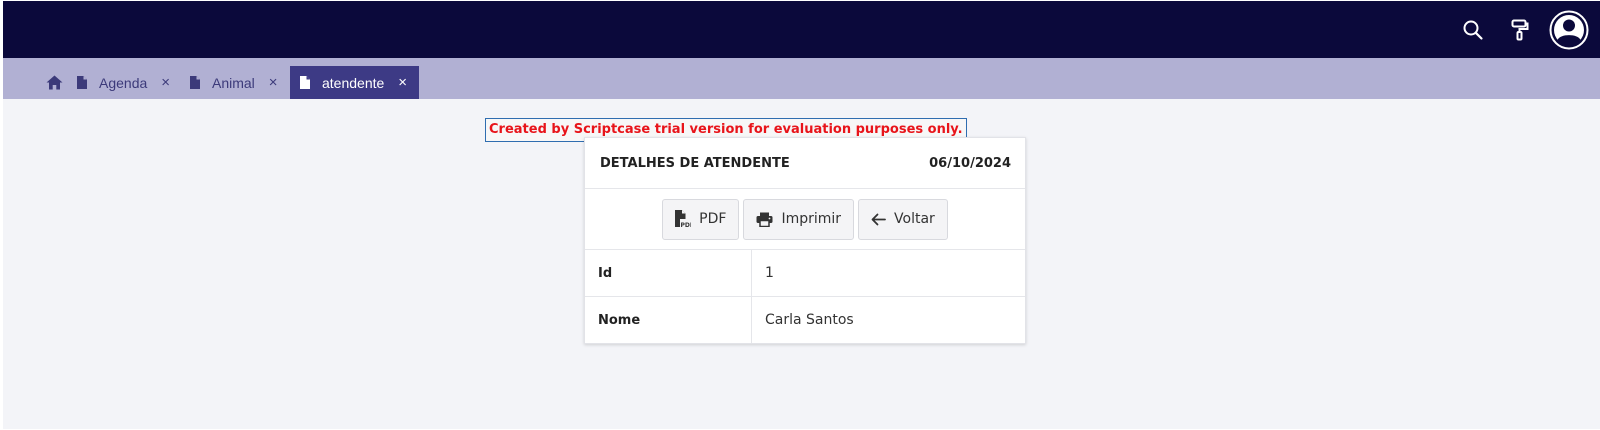 This screenshot has height=430, width=1600. Describe the element at coordinates (801, 29) in the screenshot. I see `top-navbar` at that location.